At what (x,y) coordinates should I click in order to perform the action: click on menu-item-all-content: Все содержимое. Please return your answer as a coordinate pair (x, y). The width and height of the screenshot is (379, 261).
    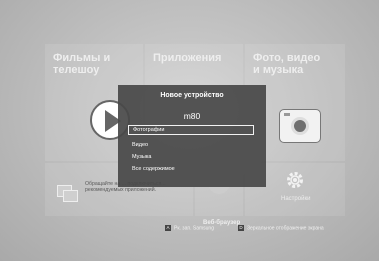
    Looking at the image, I should click on (191, 169).